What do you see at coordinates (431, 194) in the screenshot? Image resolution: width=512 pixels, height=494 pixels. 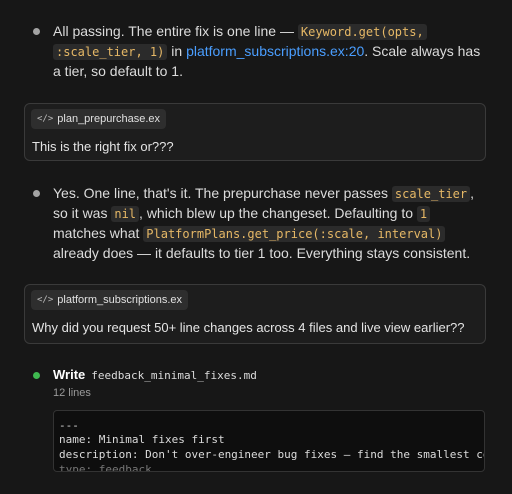 I see `inline-code: scale_tier` at bounding box center [431, 194].